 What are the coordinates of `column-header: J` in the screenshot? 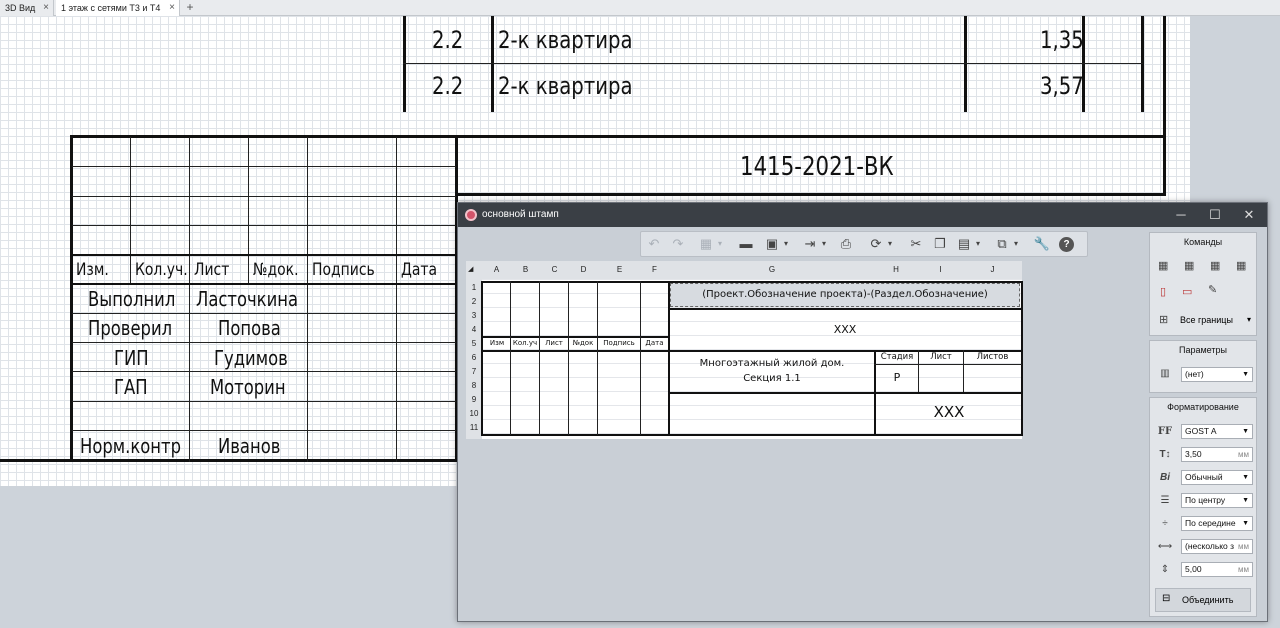 It's located at (992, 270).